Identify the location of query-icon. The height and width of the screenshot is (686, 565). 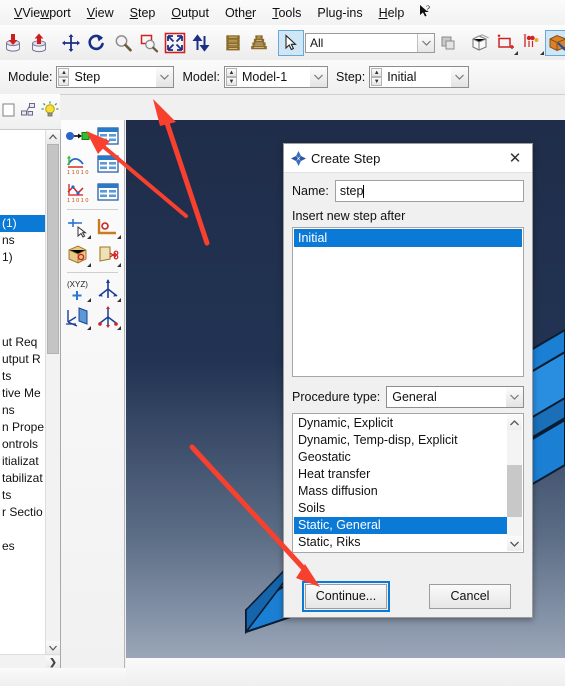
(555, 42).